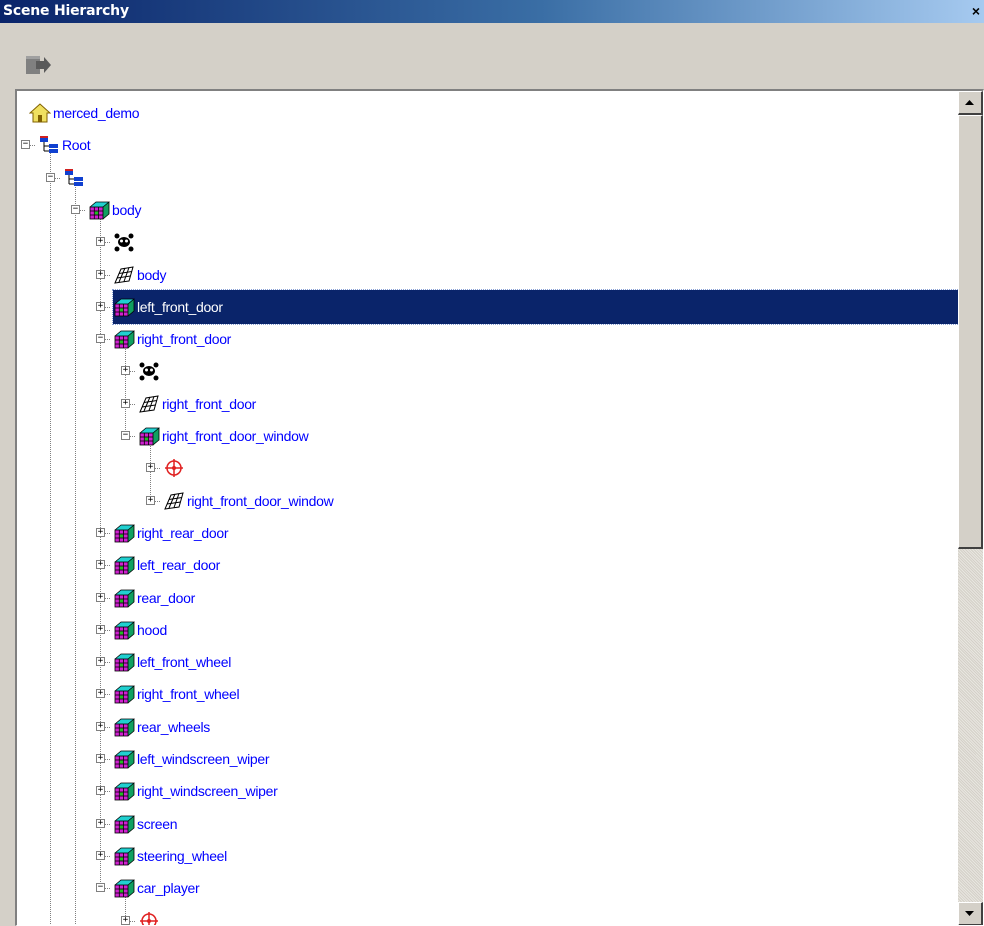  Describe the element at coordinates (178, 565) in the screenshot. I see `tree-node-label: left_rear_door` at that location.